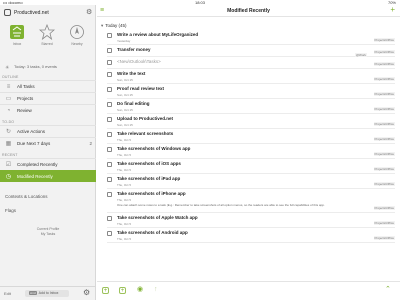 Image resolution: width=400 pixels, height=300 pixels. Describe the element at coordinates (251, 63) in the screenshot. I see `task-row: <New\Outlook\Tasks> Projects\Office` at that location.